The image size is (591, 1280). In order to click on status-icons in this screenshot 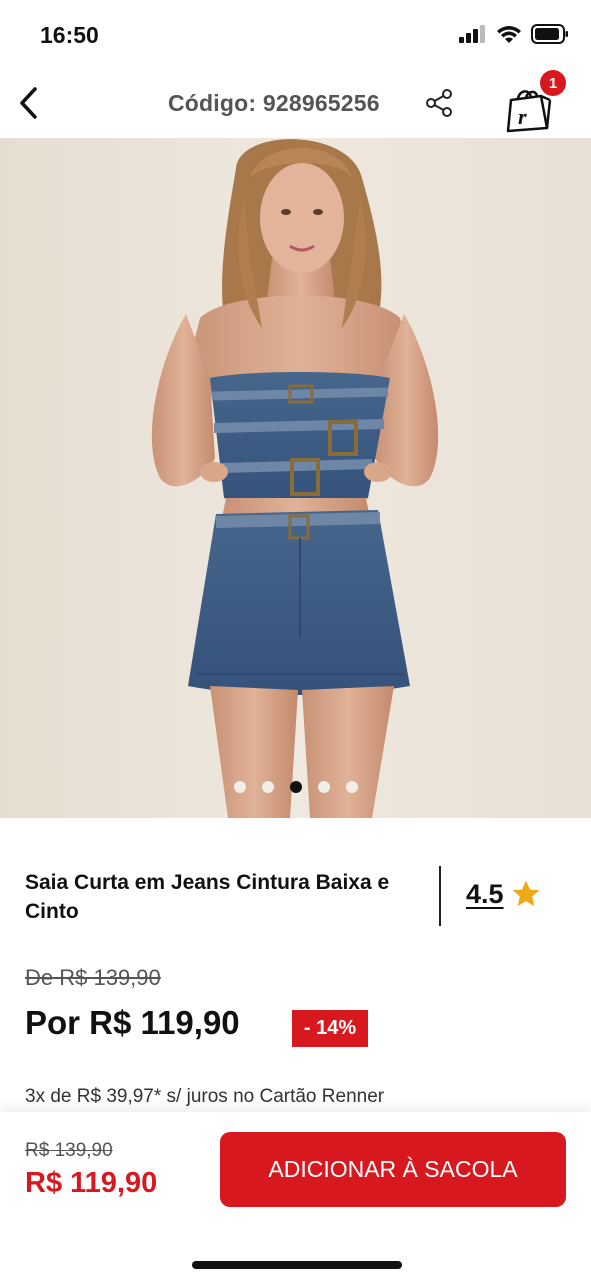, I will do `click(514, 34)`.